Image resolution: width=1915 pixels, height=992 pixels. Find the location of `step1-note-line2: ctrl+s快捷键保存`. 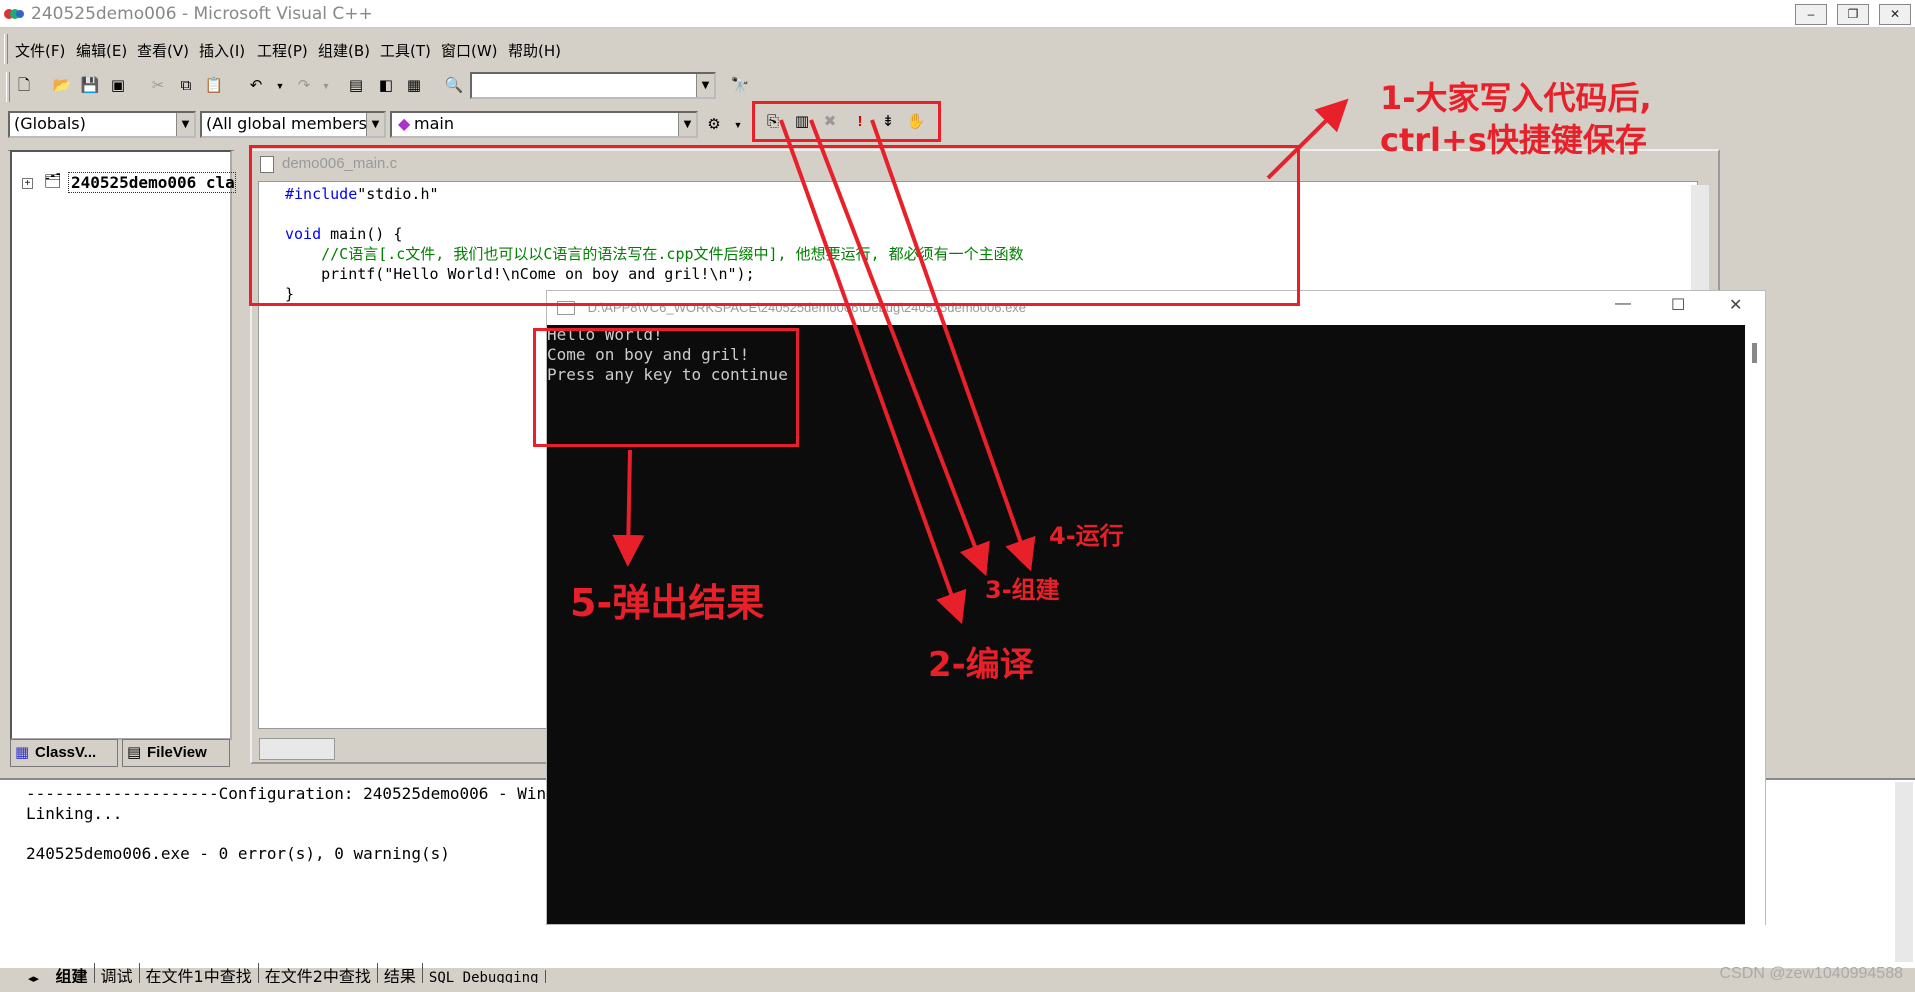

step1-note-line2: ctrl+s快捷键保存 is located at coordinates (1513, 140).